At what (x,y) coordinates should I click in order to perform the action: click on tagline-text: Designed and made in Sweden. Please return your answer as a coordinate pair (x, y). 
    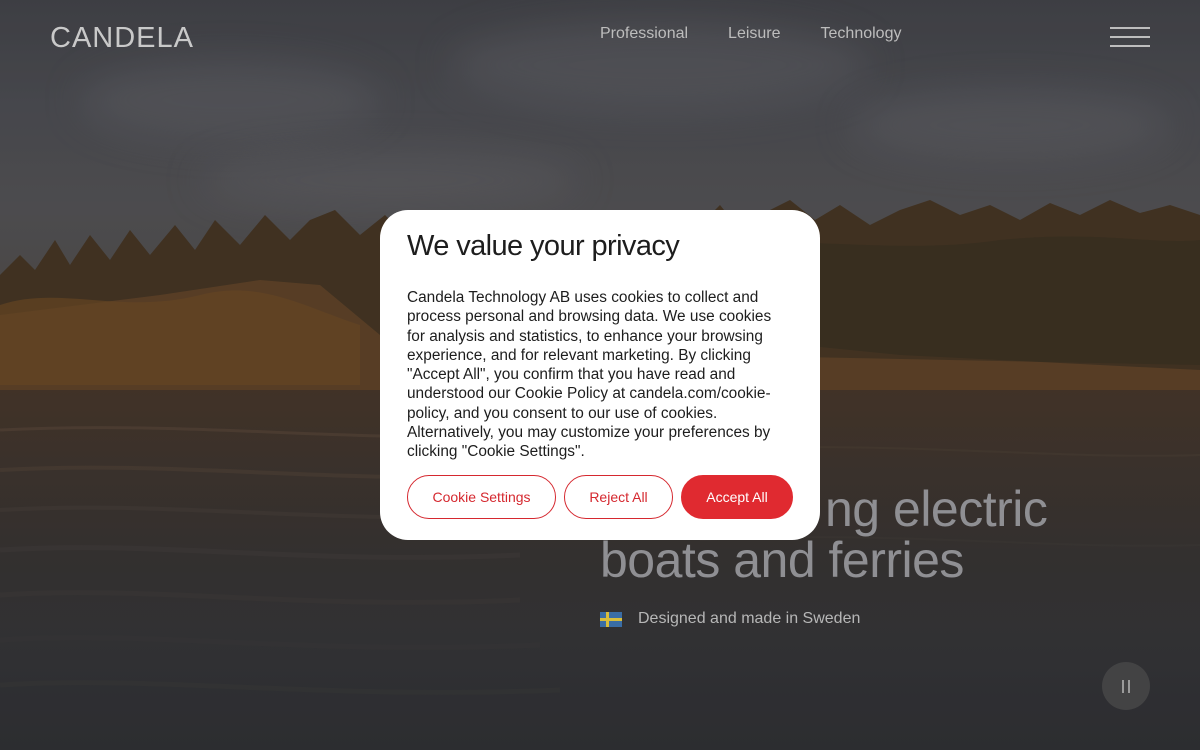
    Looking at the image, I should click on (749, 618).